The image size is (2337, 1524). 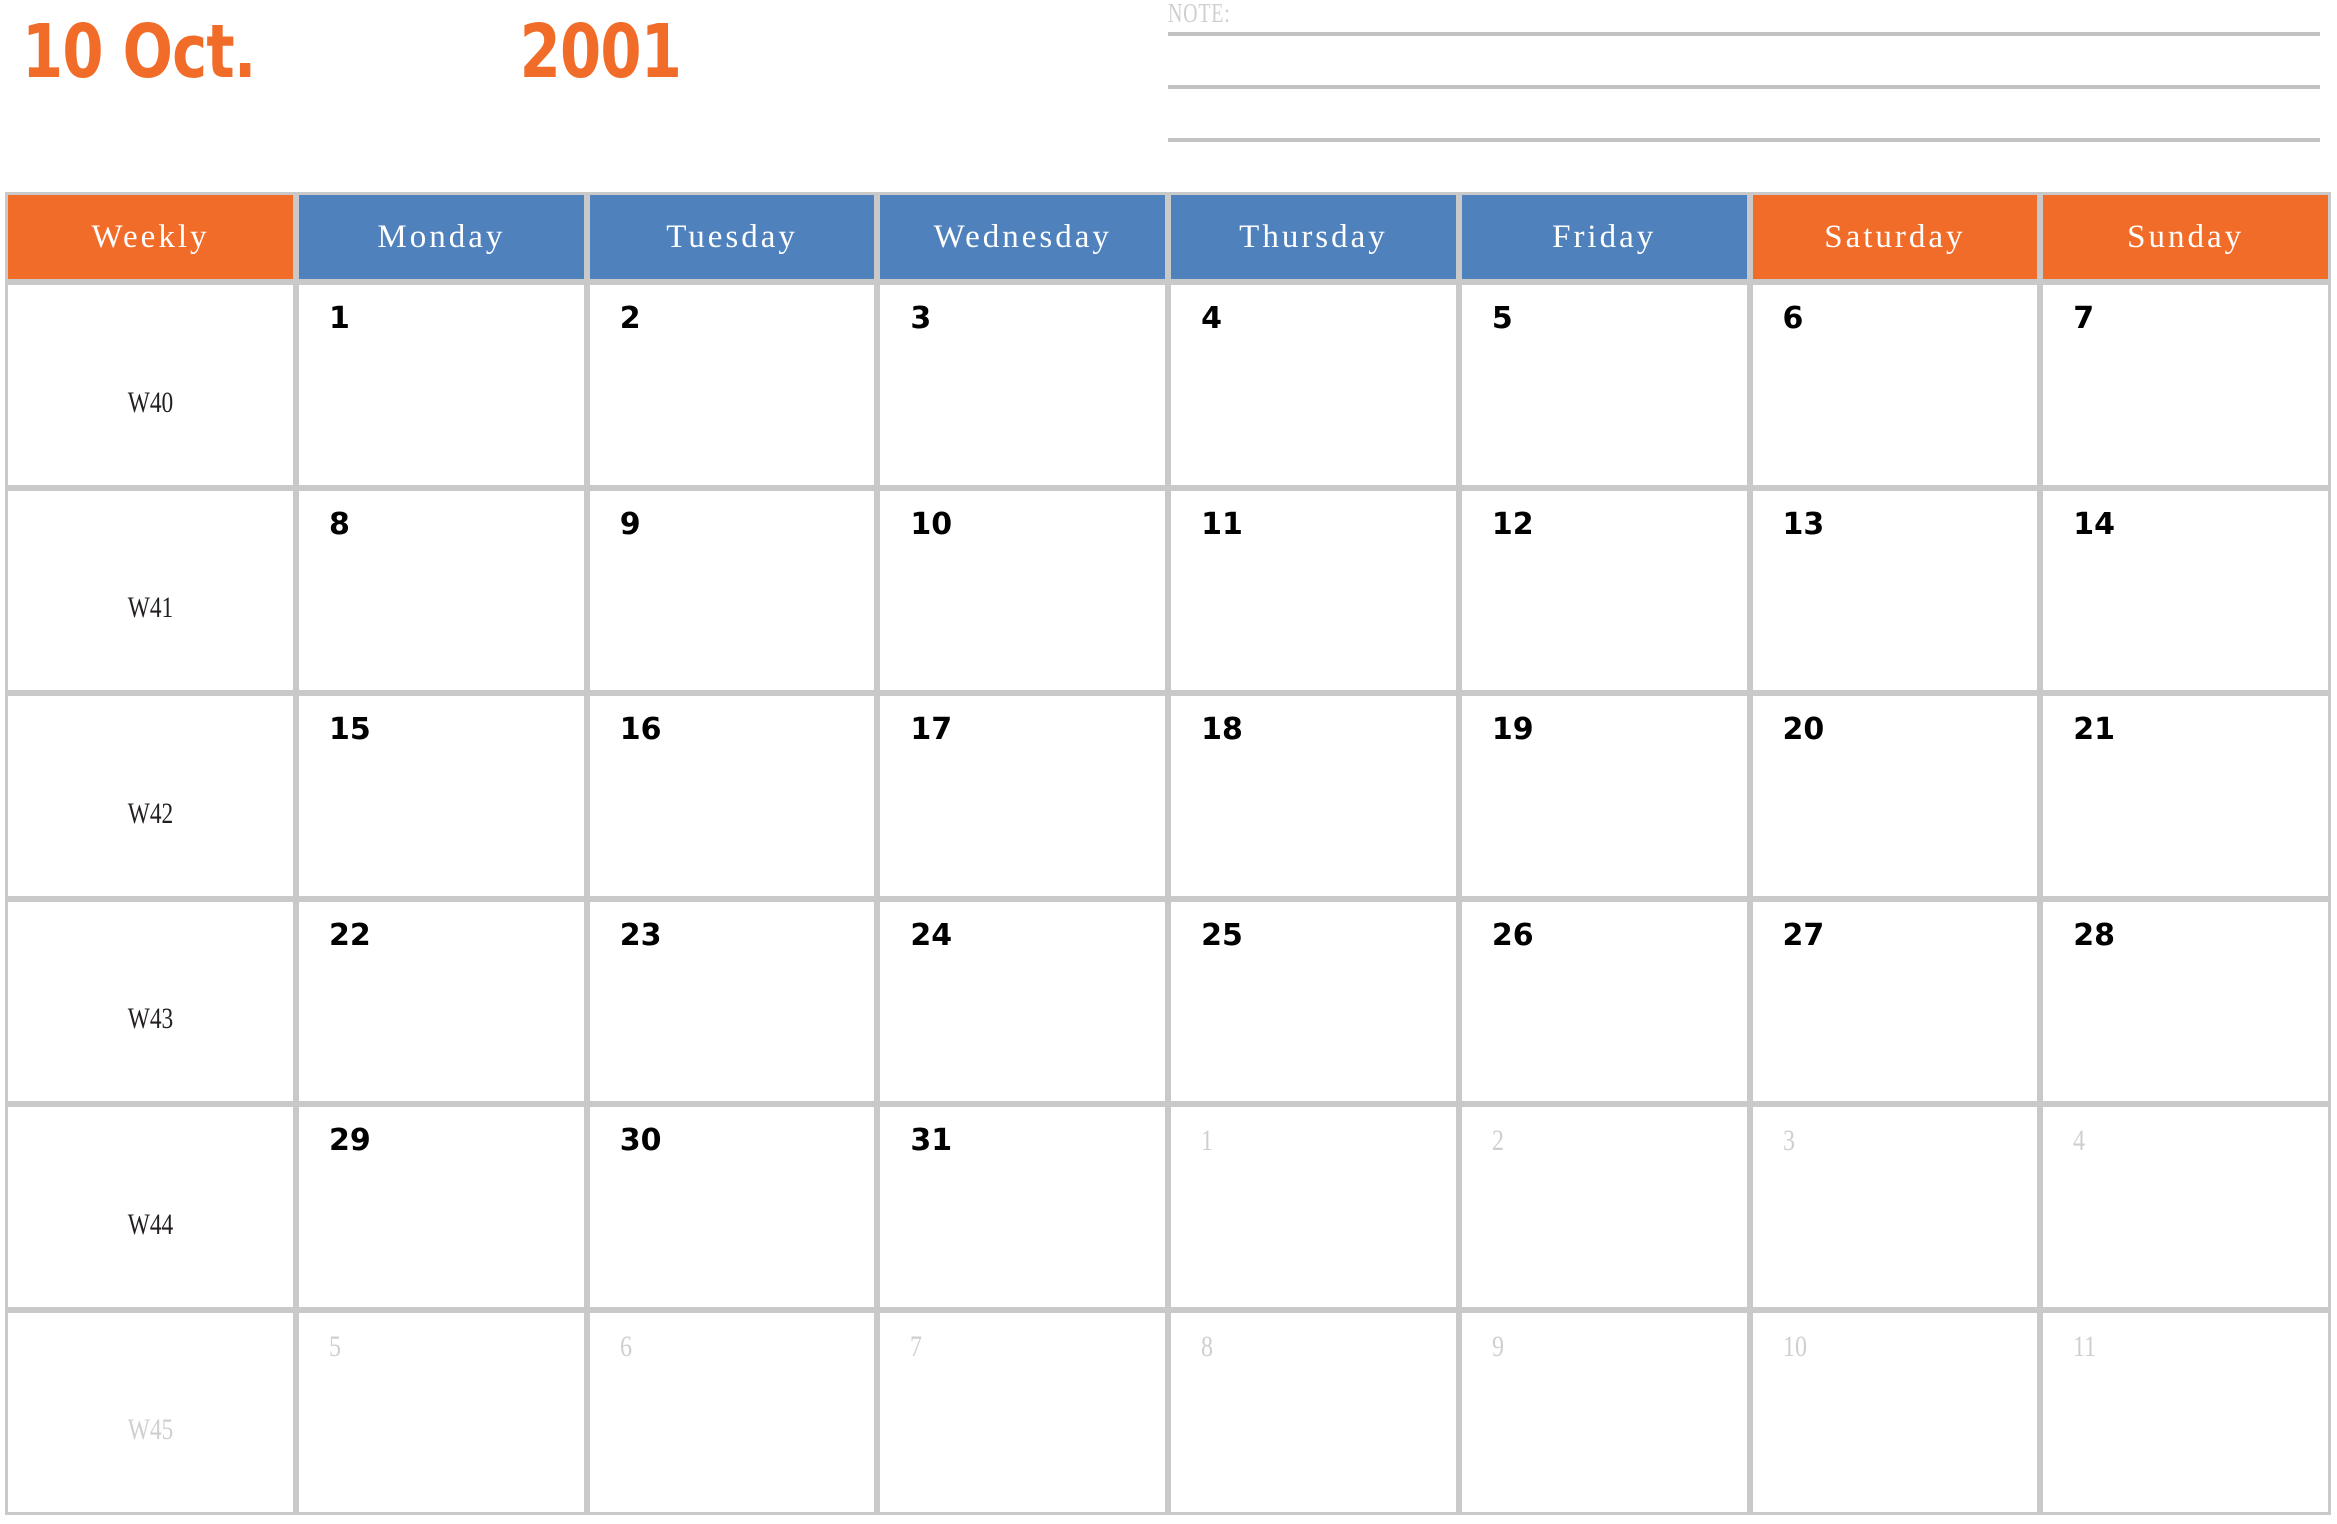 What do you see at coordinates (1313, 237) in the screenshot?
I see `column-header-thursday: Thursday` at bounding box center [1313, 237].